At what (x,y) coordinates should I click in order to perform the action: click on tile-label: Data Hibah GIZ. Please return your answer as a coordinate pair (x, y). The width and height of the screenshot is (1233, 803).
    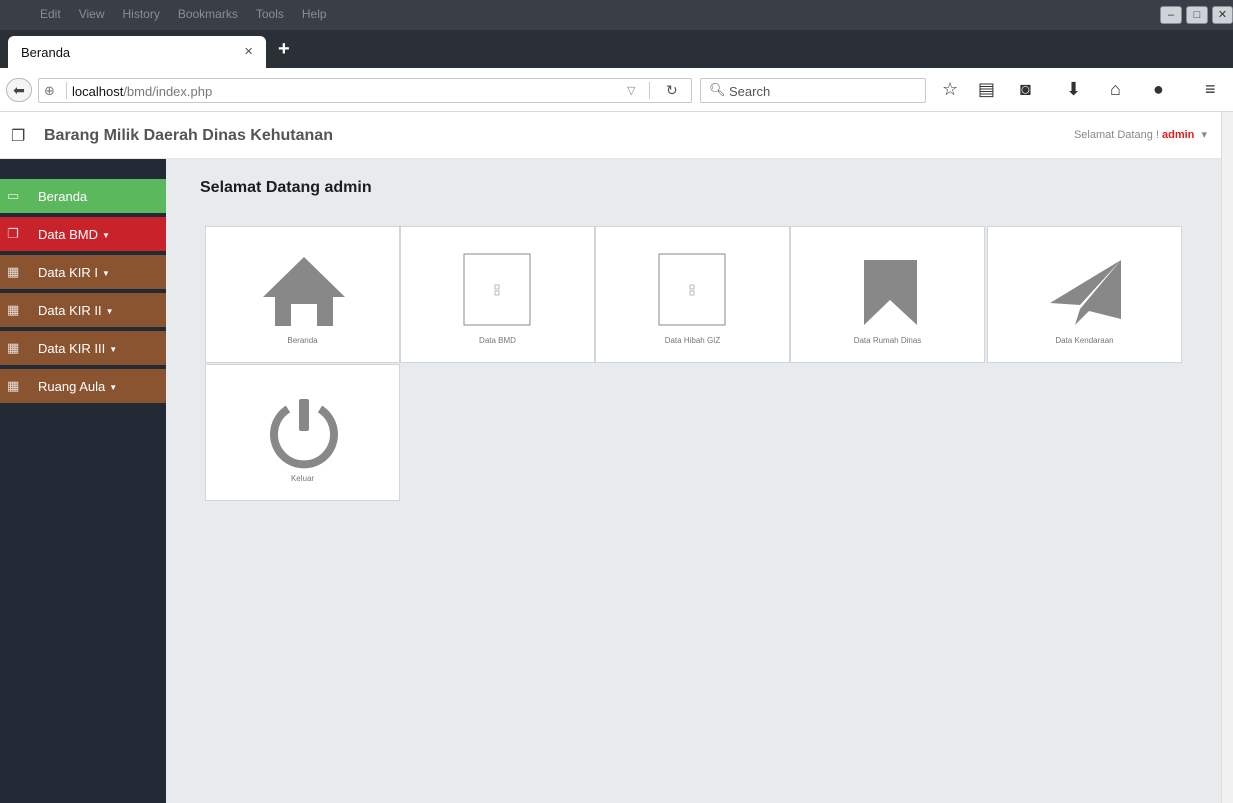
    Looking at the image, I should click on (692, 340).